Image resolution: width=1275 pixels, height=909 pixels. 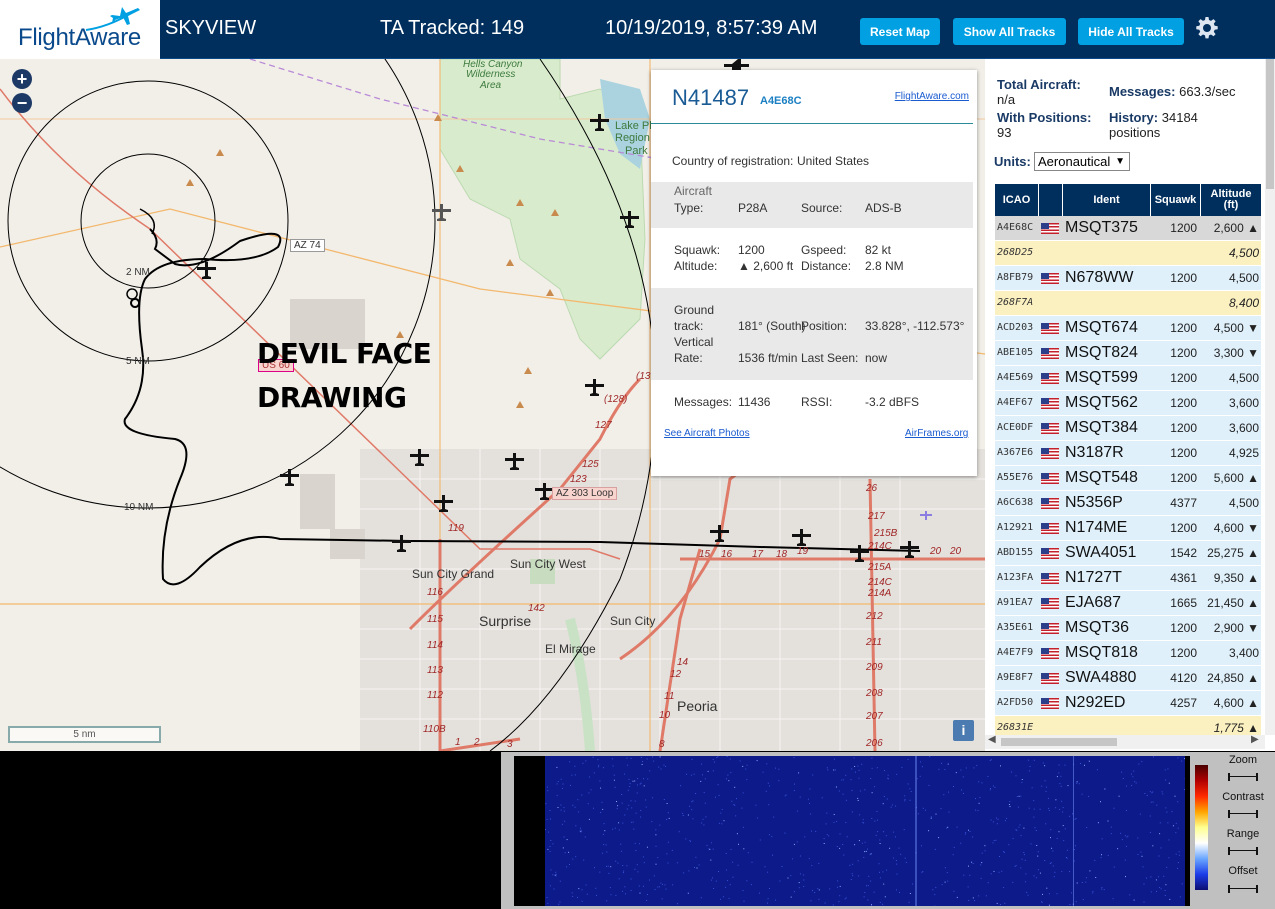 I want to click on table-row: ABD155 SWA4051 1542 25,275 ▲, so click(x=1128, y=553).